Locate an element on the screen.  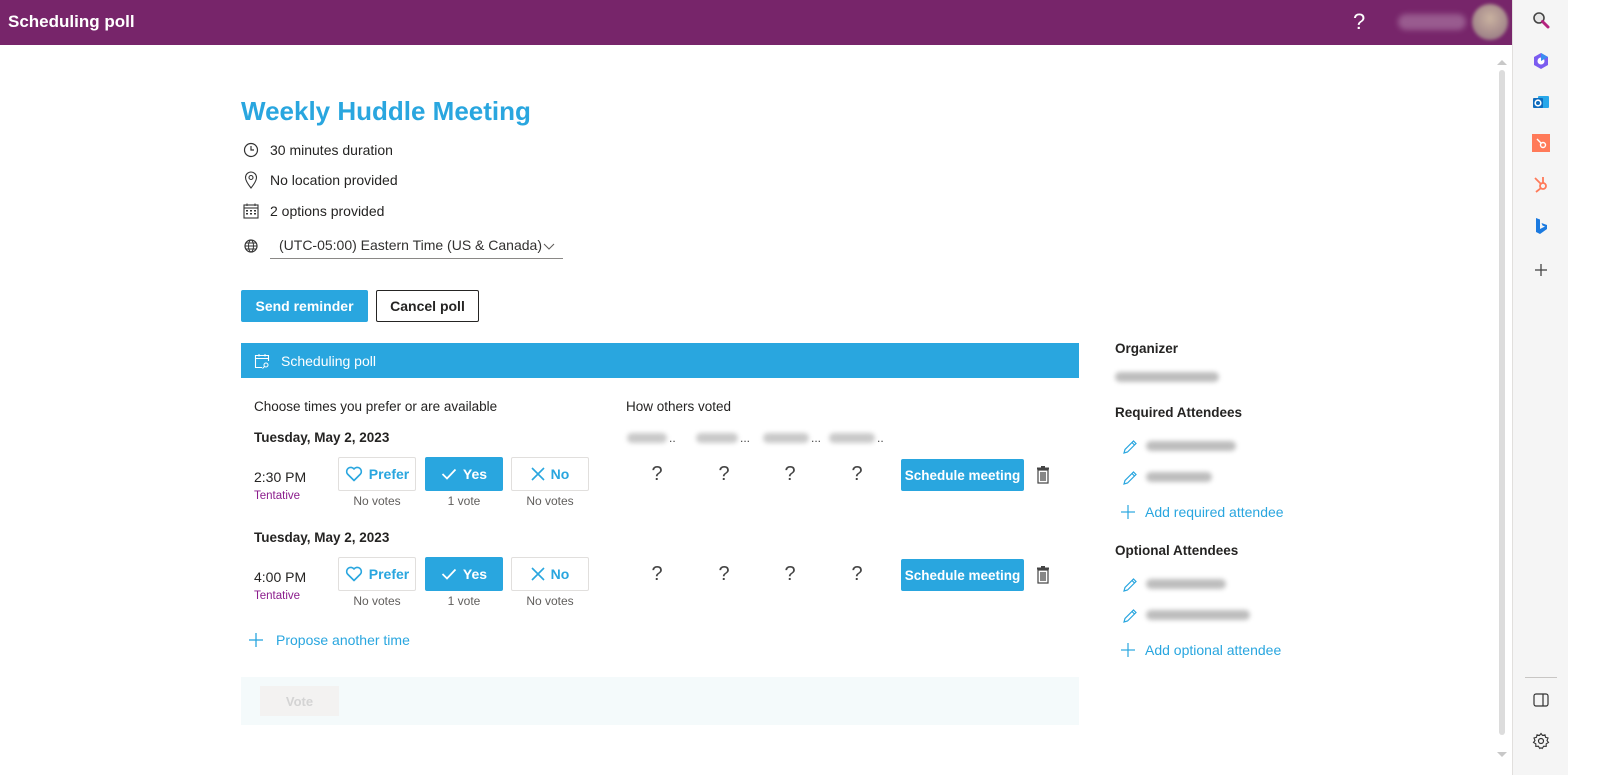
add-required-attendee-link: Add required attendee is located at coordinates (1202, 512).